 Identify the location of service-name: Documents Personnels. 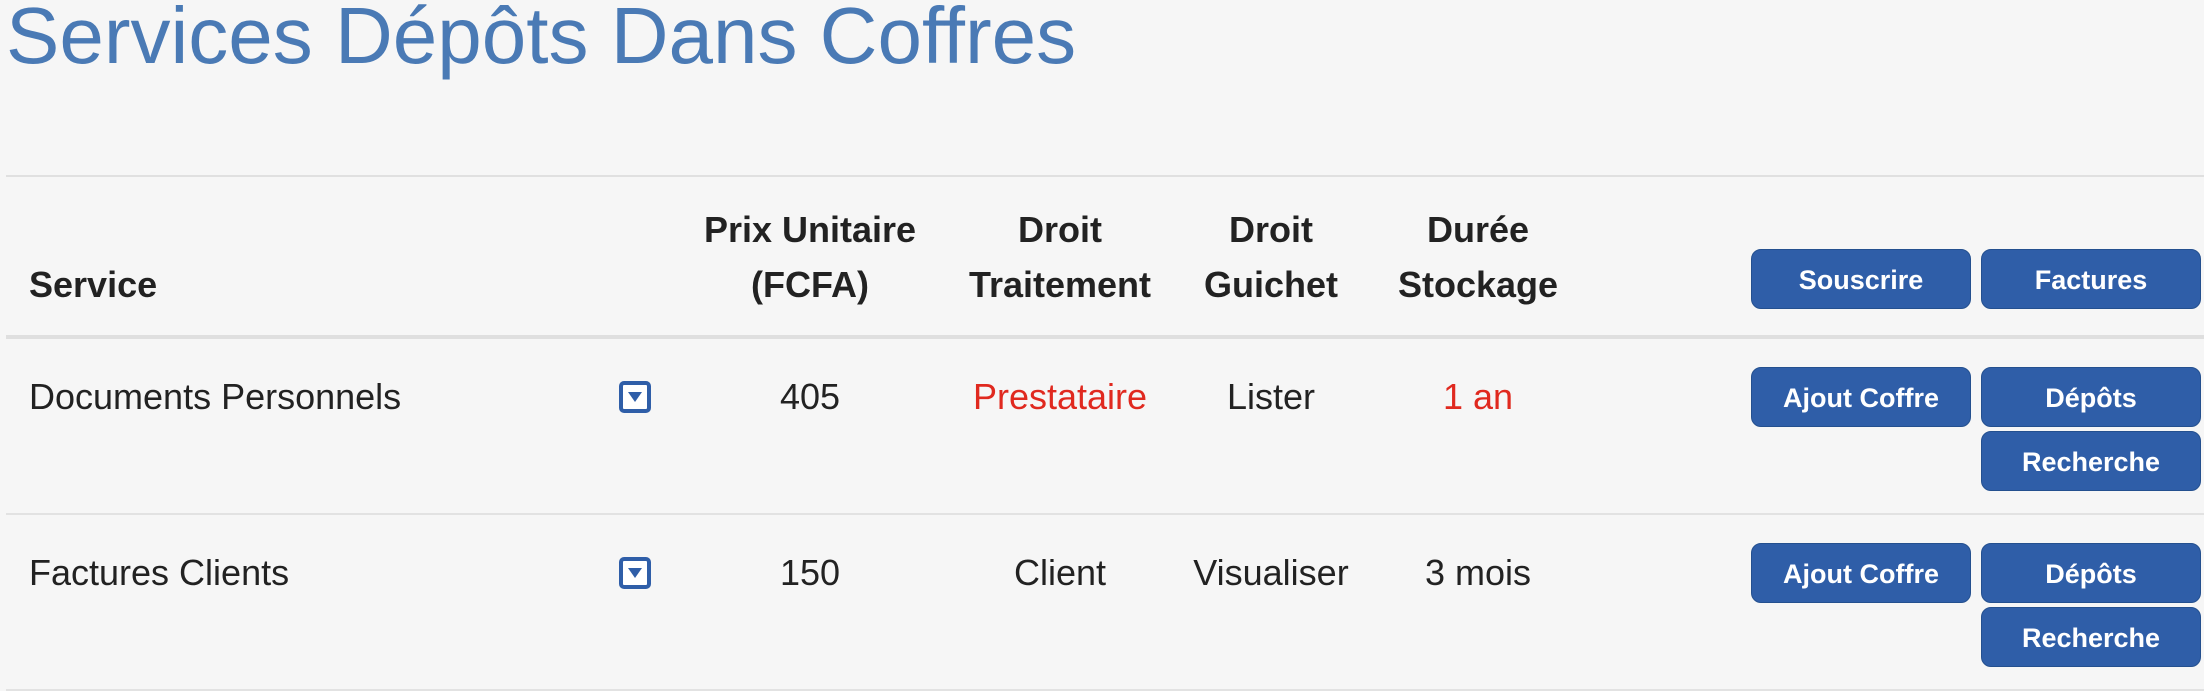
(215, 396).